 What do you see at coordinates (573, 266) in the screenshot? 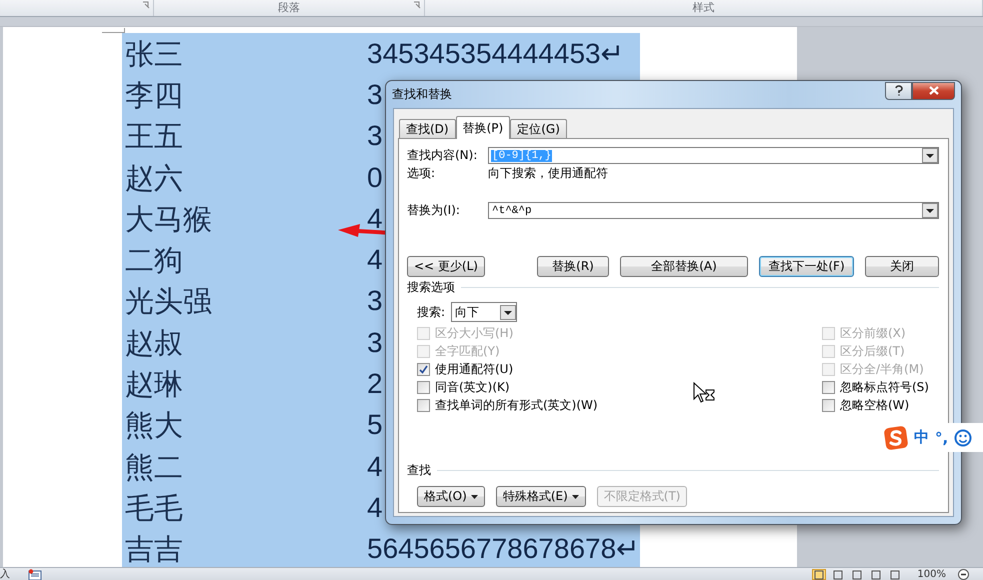
I see `dialog-button: 替换(R)` at bounding box center [573, 266].